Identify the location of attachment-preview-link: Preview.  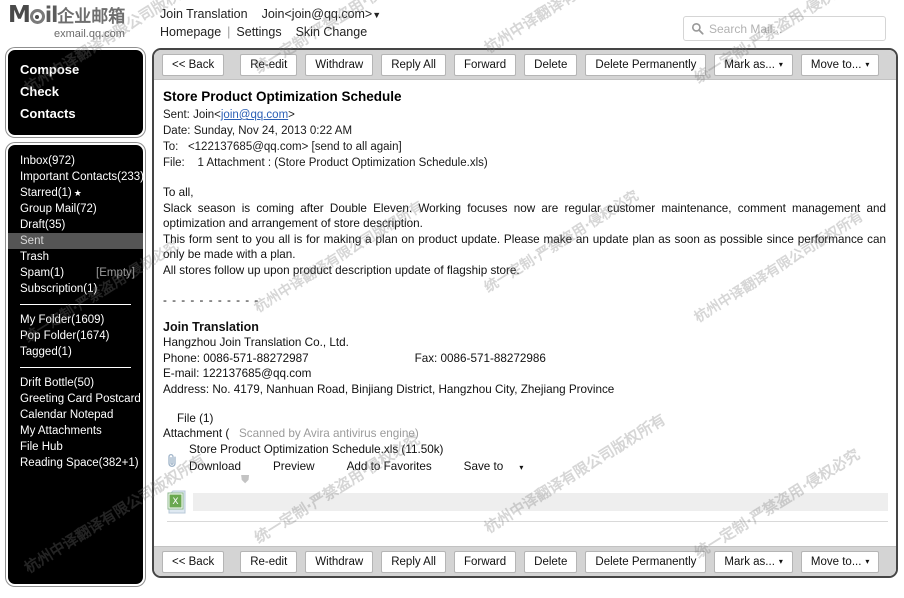
(302, 466).